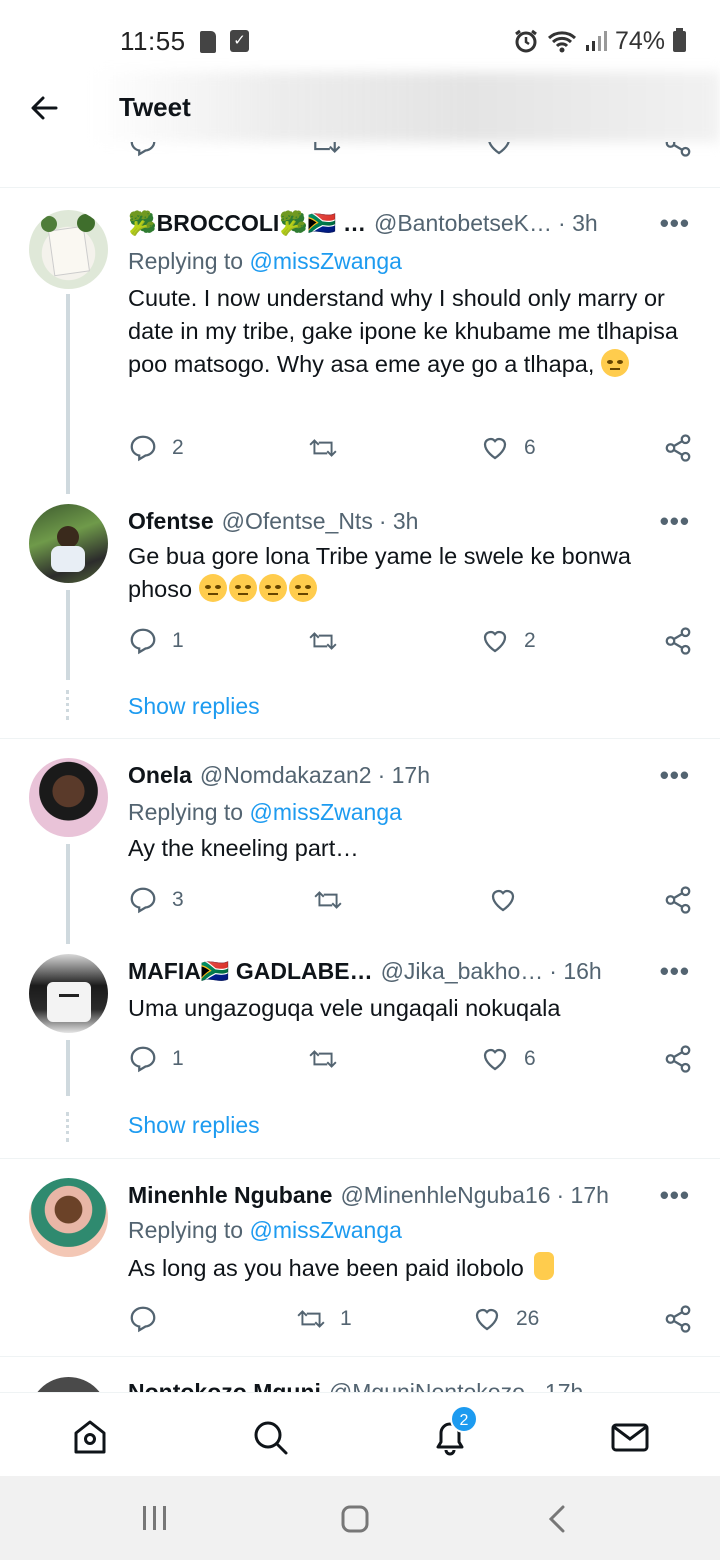  I want to click on back-arrow-icon, so click(44, 108).